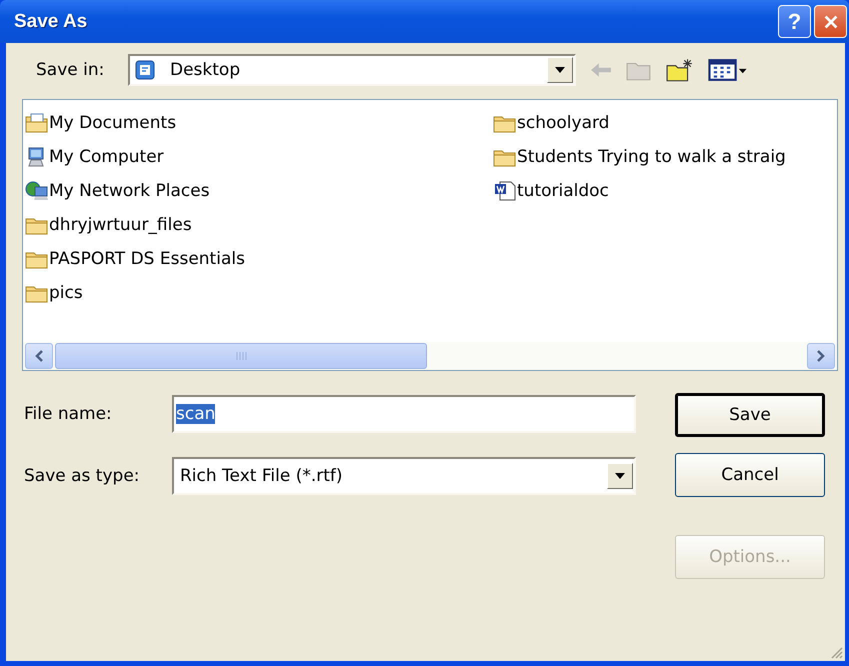 The image size is (849, 666). I want to click on file-item: My Network Places, so click(257, 191).